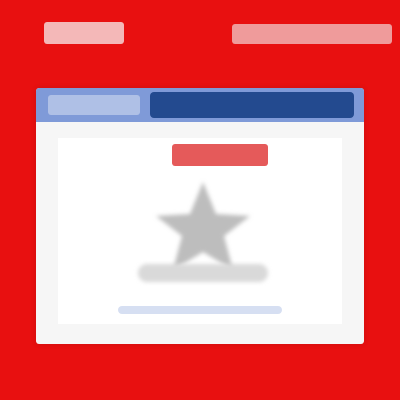 The height and width of the screenshot is (400, 400). Describe the element at coordinates (94, 105) in the screenshot. I see `title-left-block` at that location.